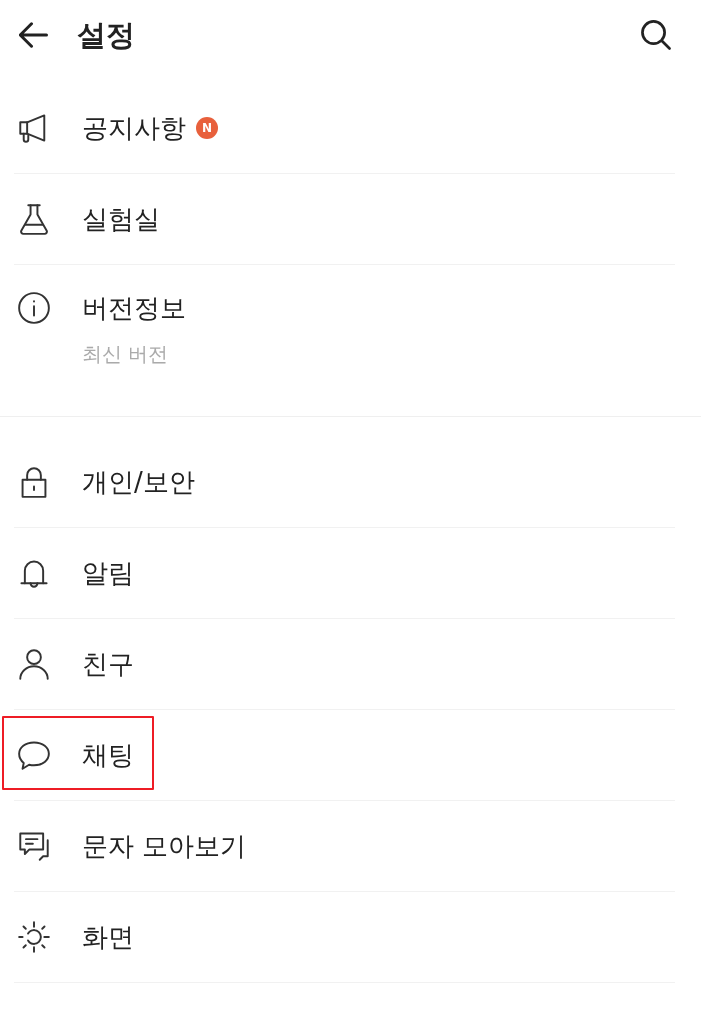 This screenshot has height=1020, width=701. What do you see at coordinates (106, 35) in the screenshot?
I see `page-title: 설정` at bounding box center [106, 35].